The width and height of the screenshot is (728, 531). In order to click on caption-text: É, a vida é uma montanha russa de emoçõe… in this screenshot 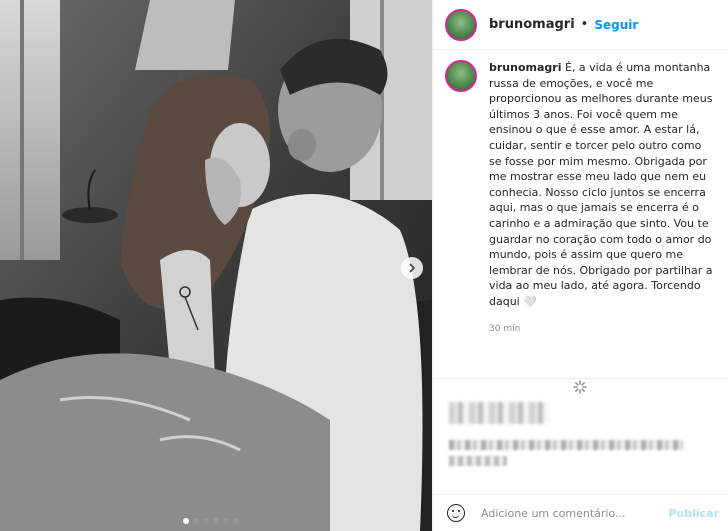, I will do `click(601, 184)`.